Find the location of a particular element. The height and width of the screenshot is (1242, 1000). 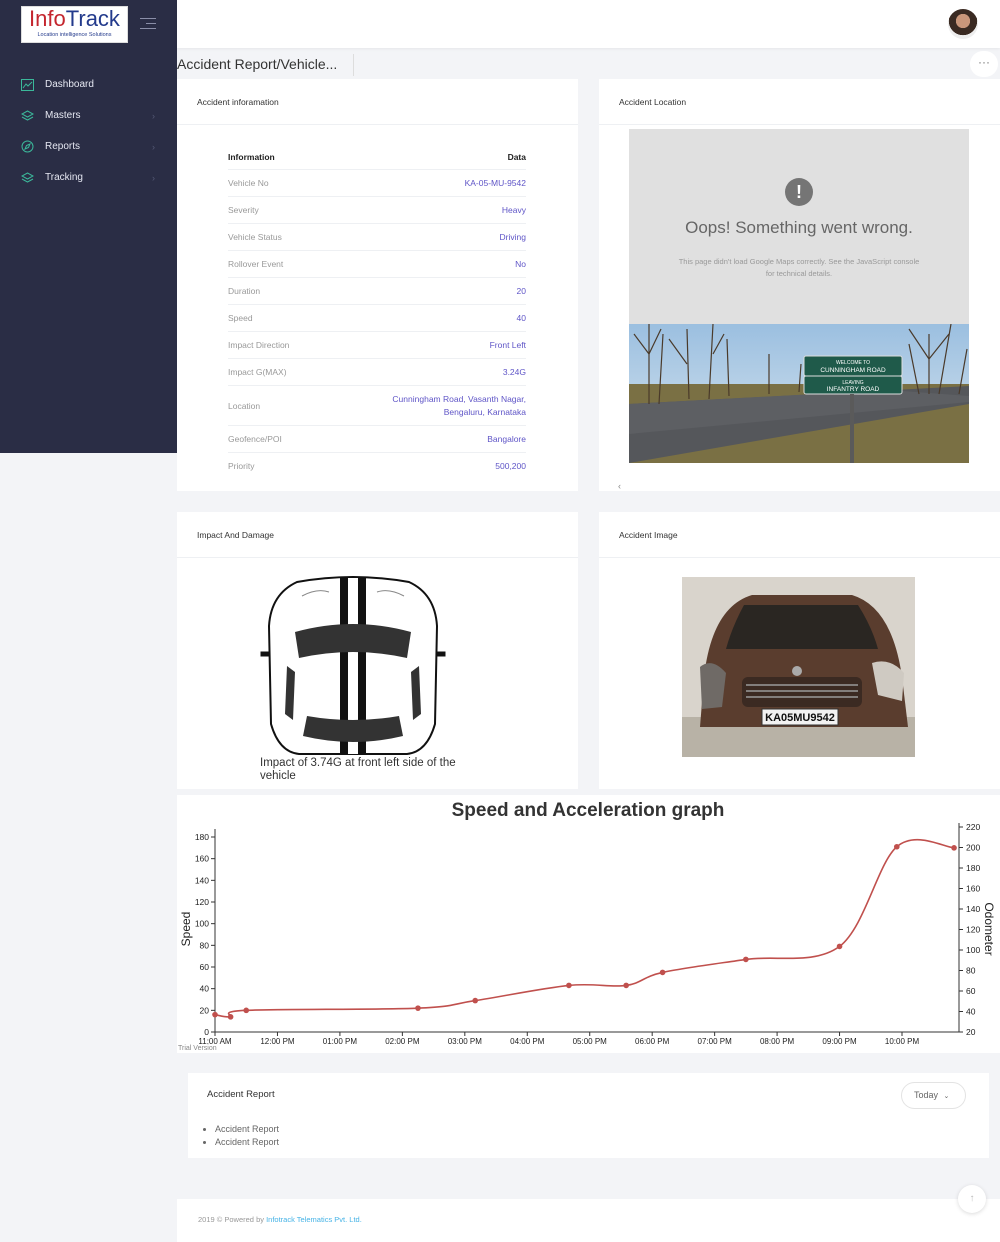

row-value: Bangalore is located at coordinates (506, 438).